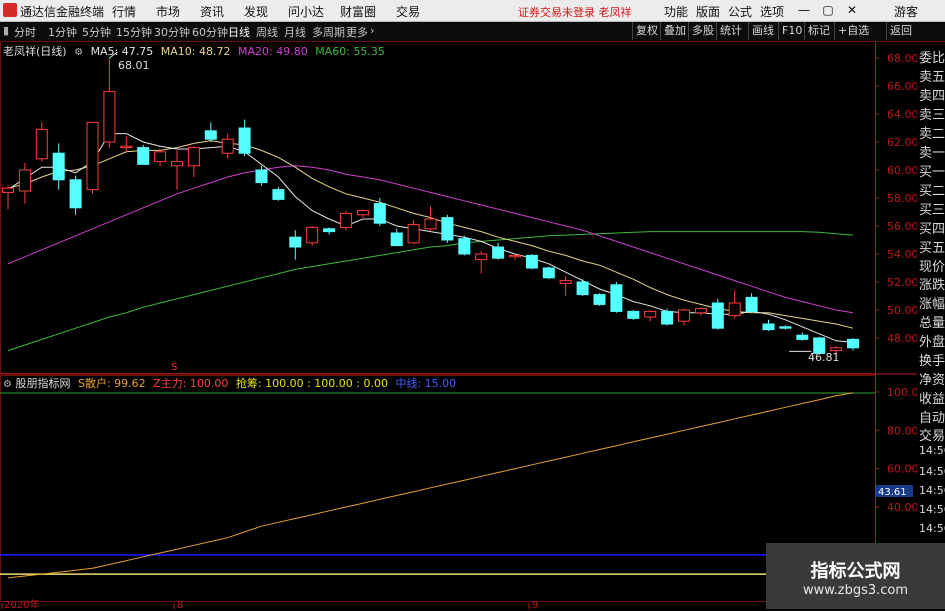  Describe the element at coordinates (35, 51) in the screenshot. I see `stock-label: 老凤祥(日线)` at that location.